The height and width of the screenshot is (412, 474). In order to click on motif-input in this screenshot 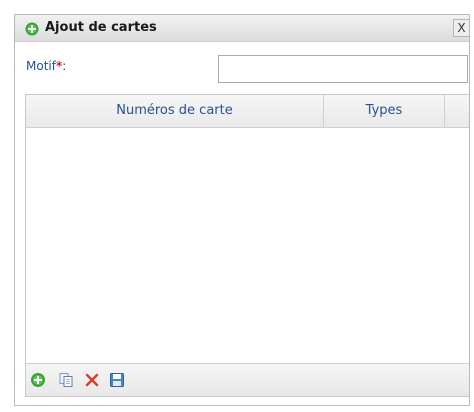, I will do `click(343, 69)`.